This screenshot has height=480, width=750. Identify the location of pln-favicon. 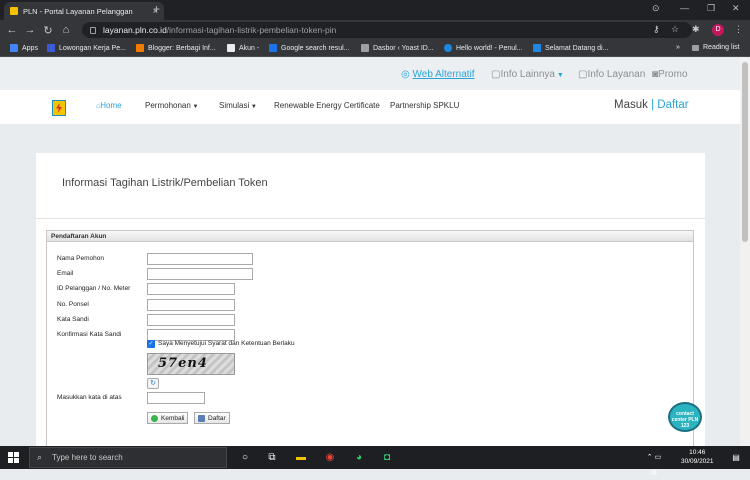
(14, 11).